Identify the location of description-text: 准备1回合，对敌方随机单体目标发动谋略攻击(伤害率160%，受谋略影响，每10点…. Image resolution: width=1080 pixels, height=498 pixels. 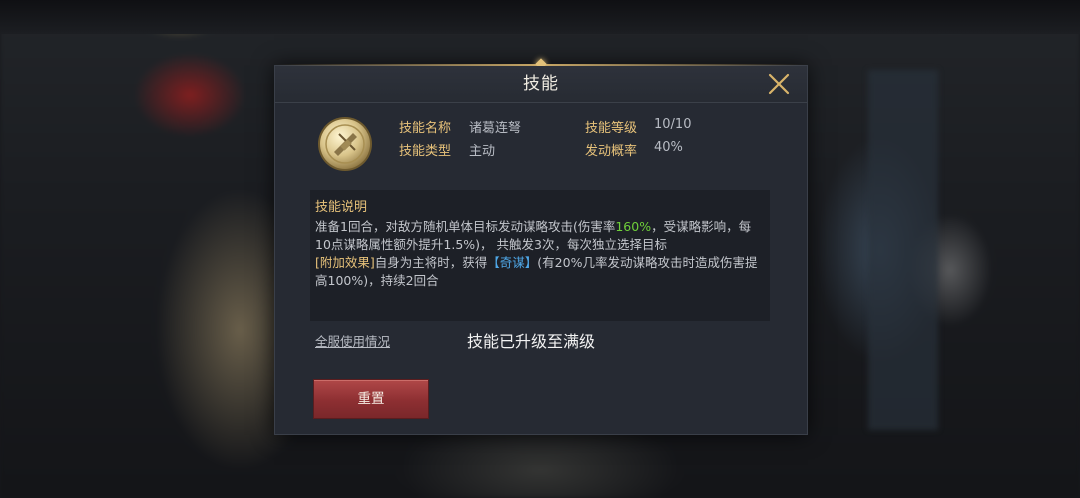
(540, 254).